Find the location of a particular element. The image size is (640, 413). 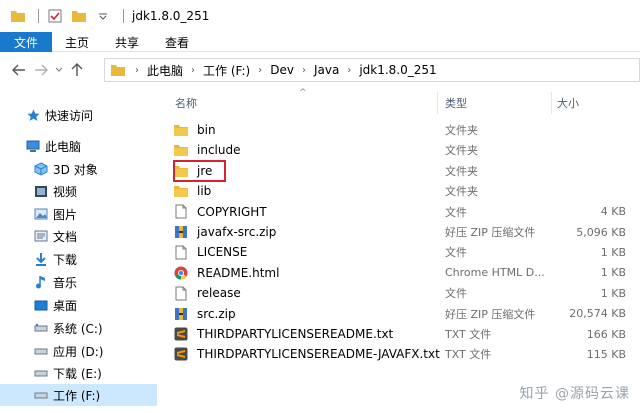

breadcrumb-this-pc: 此电脑 is located at coordinates (165, 70).